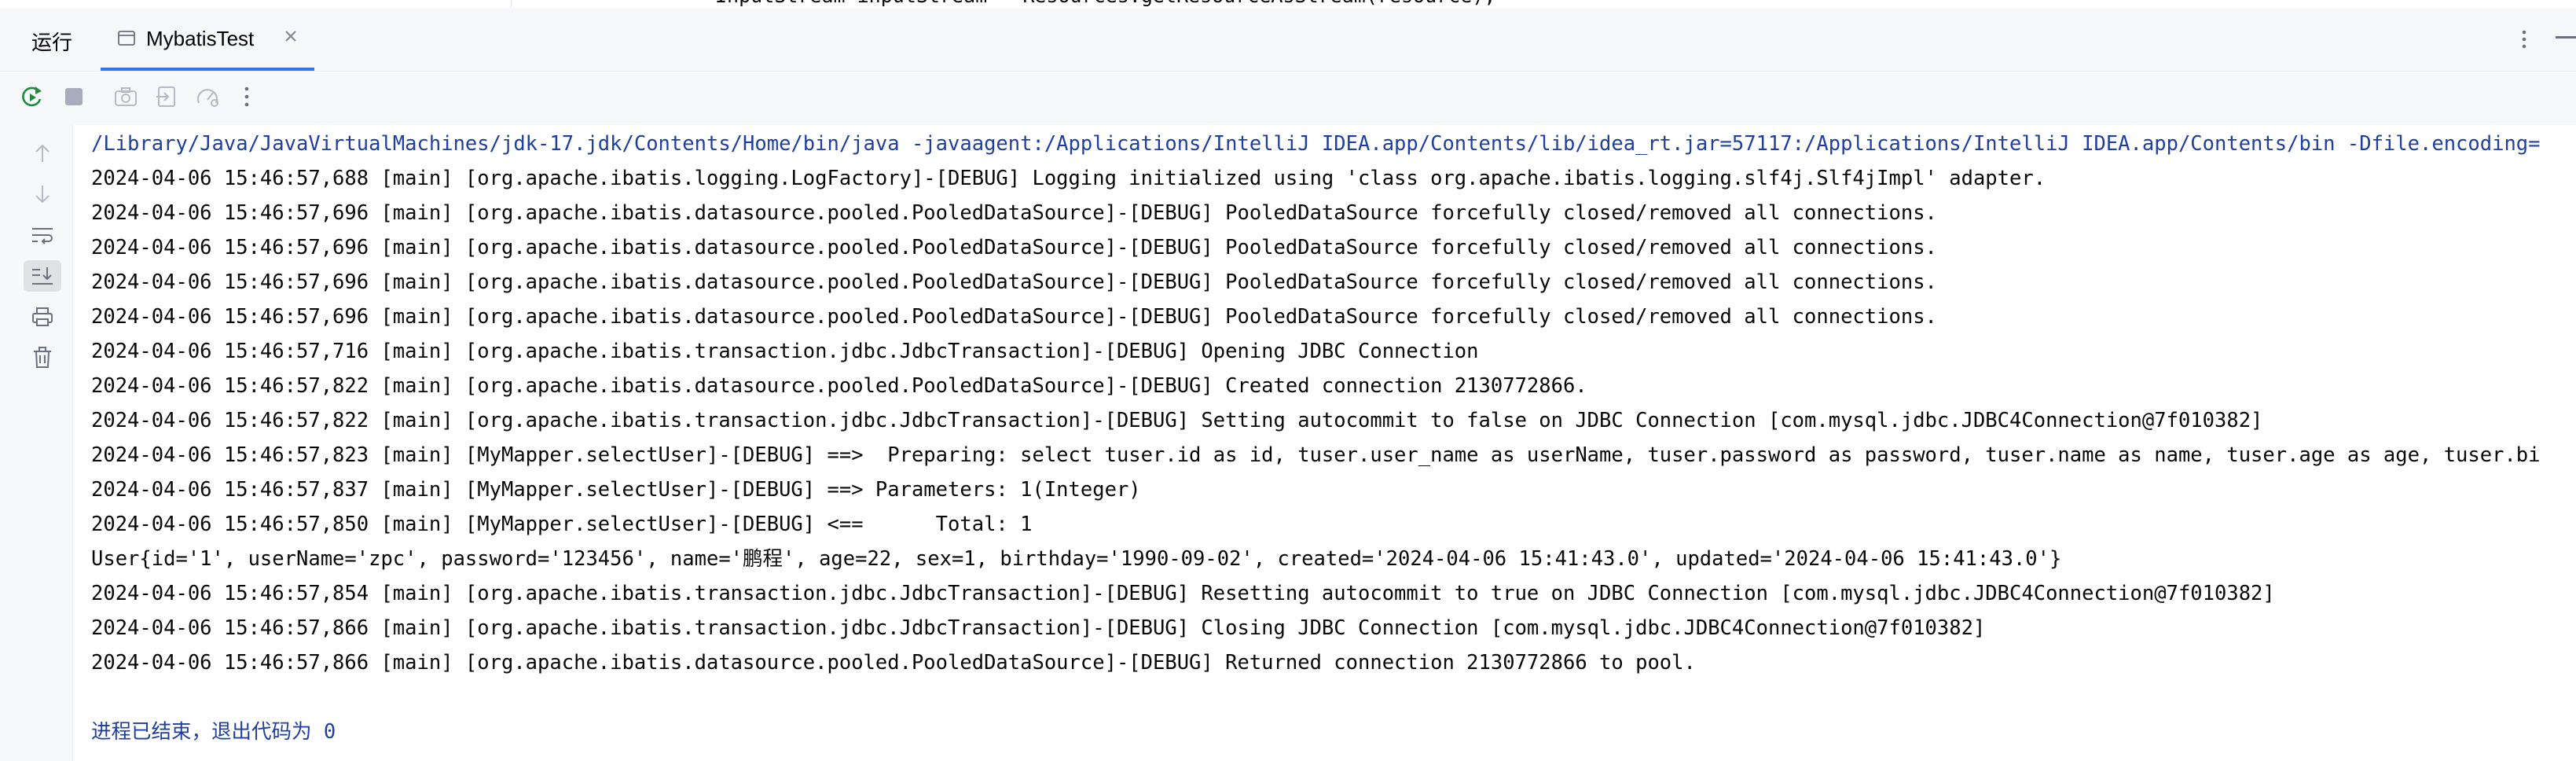 The width and height of the screenshot is (2576, 761). What do you see at coordinates (52, 42) in the screenshot?
I see `run-tool-window-title: 运行` at bounding box center [52, 42].